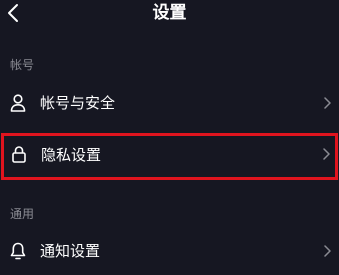 The height and width of the screenshot is (275, 339). I want to click on lock-icon, so click(19, 154).